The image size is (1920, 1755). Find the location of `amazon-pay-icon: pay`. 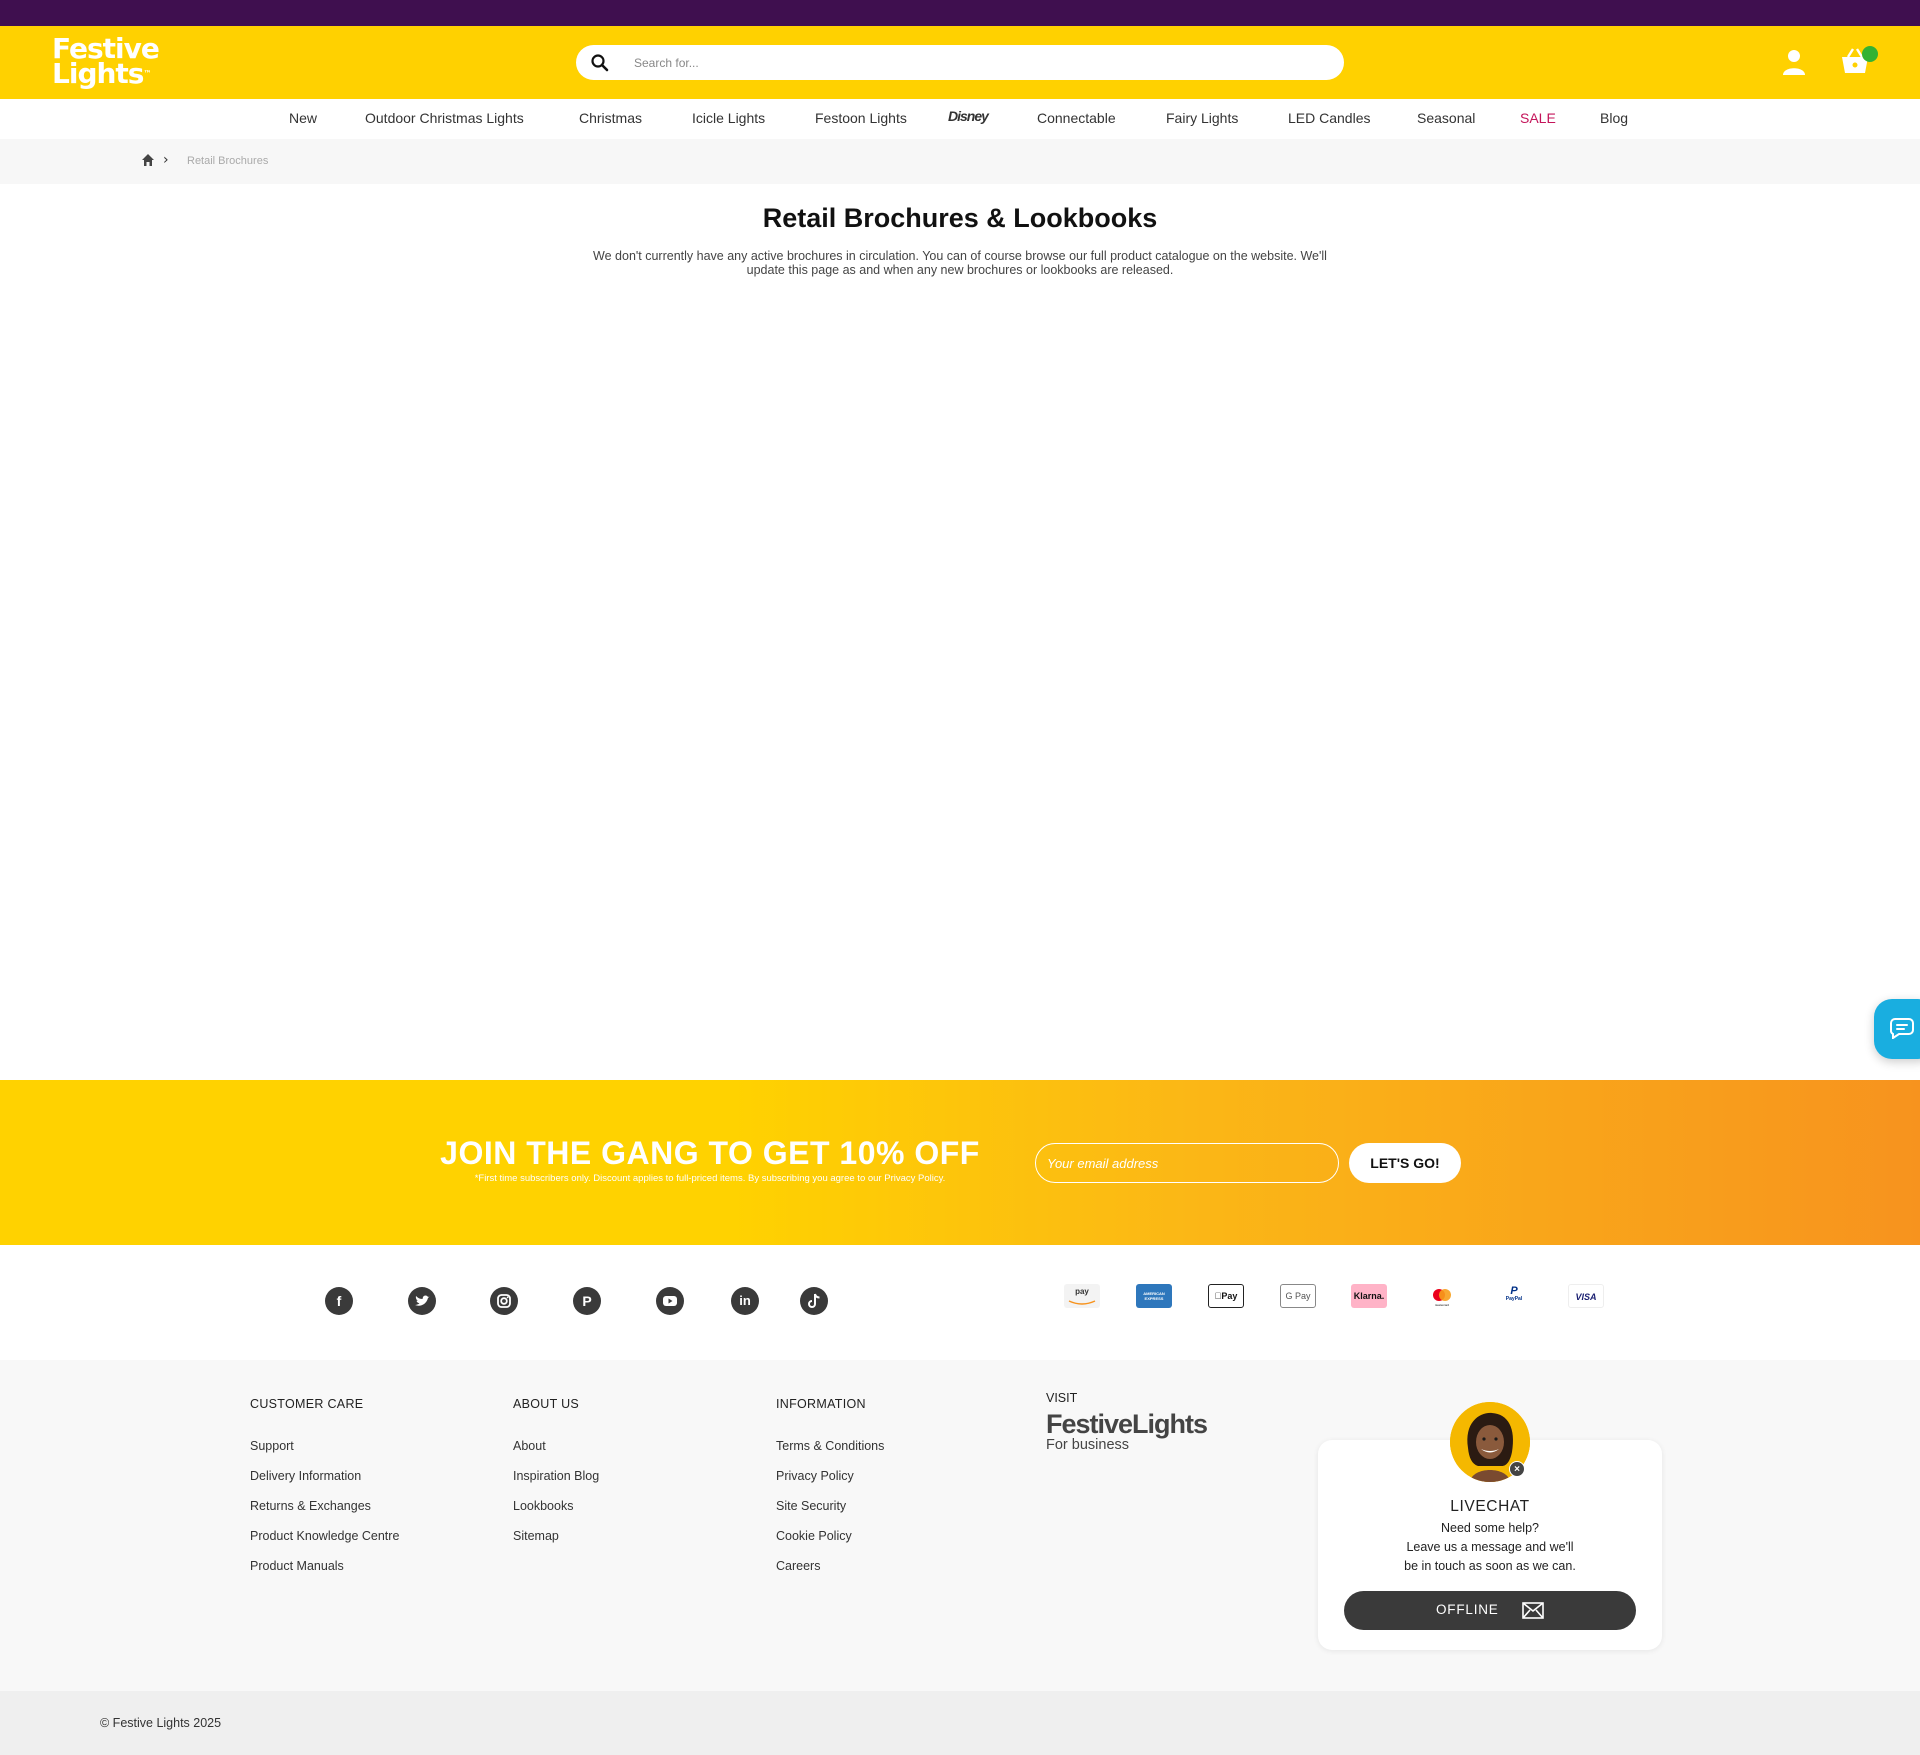

amazon-pay-icon: pay is located at coordinates (1082, 1296).